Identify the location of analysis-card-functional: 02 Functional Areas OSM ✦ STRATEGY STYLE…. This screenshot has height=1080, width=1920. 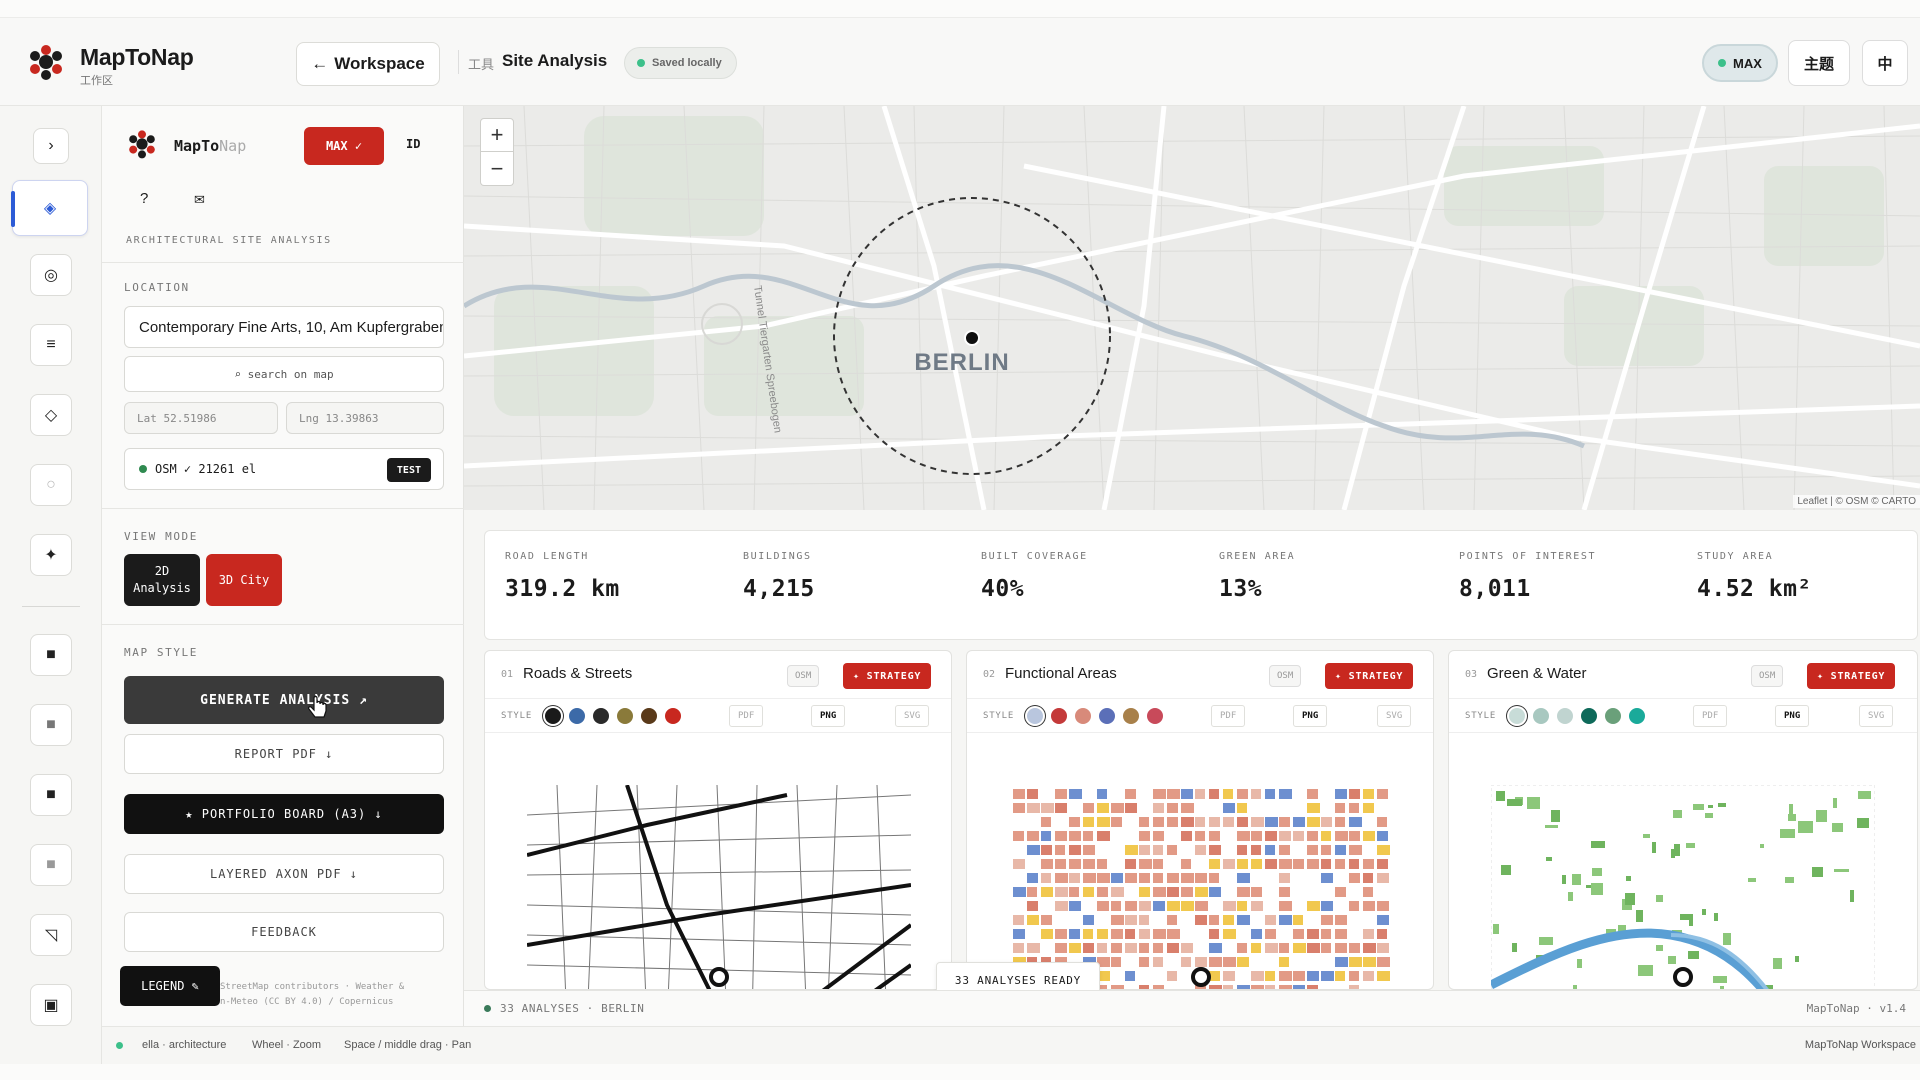
(1200, 820).